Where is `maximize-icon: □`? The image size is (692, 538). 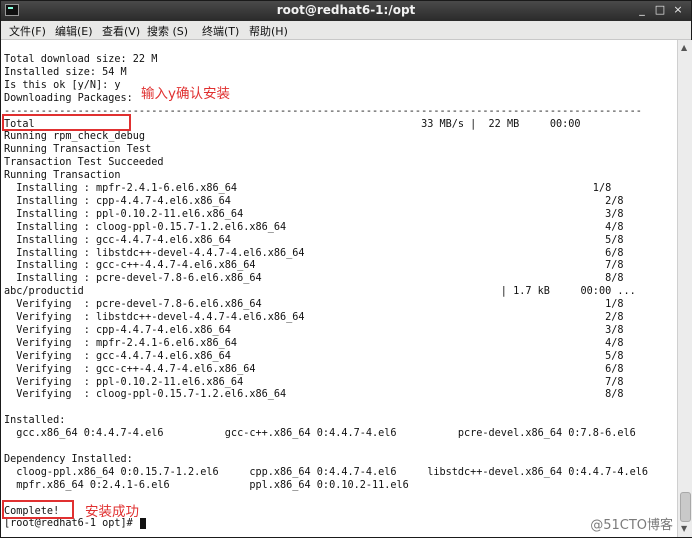
maximize-icon: □ is located at coordinates (660, 9).